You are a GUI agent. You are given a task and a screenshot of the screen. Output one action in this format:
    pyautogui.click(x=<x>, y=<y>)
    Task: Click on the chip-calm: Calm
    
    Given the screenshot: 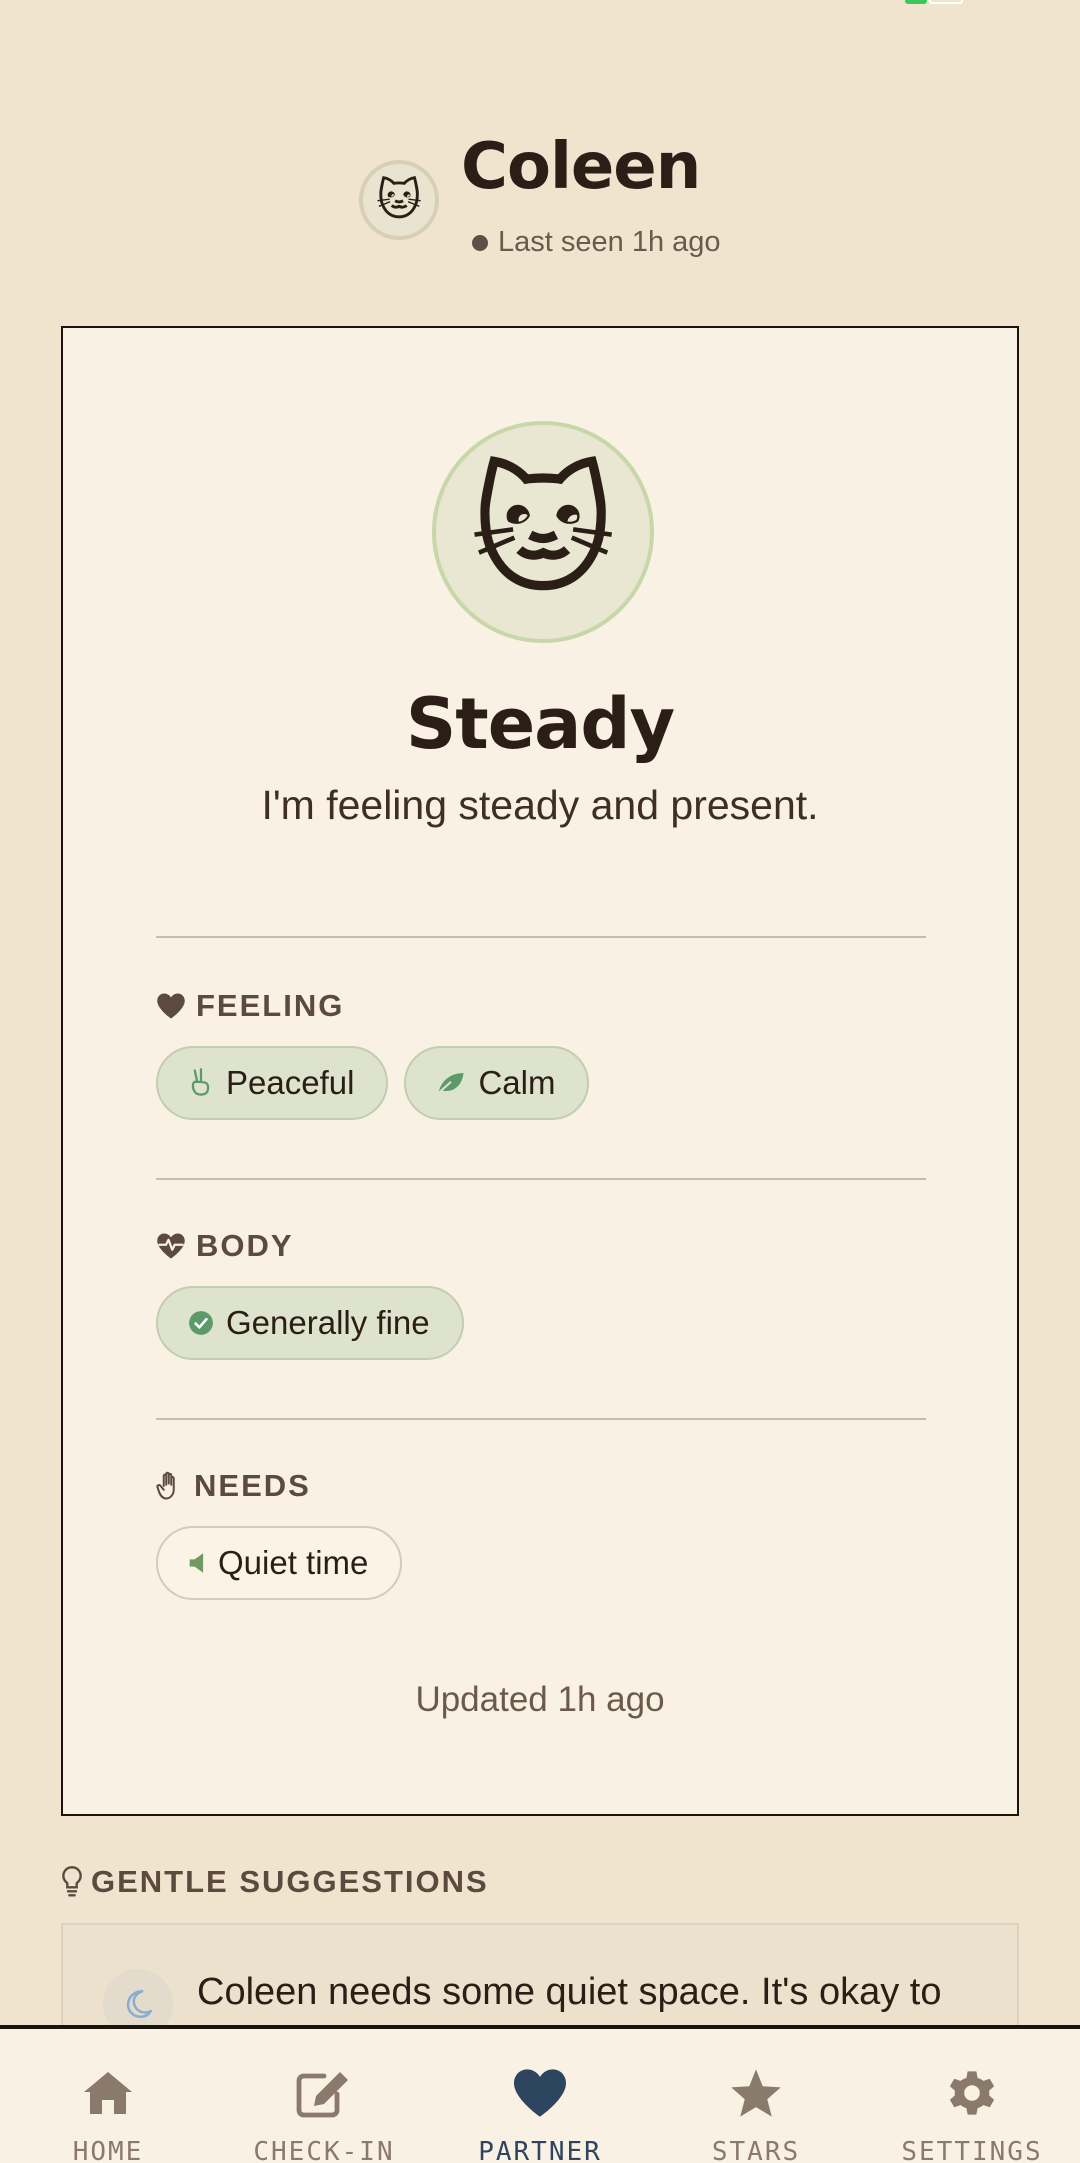 What is the action you would take?
    pyautogui.click(x=497, y=1083)
    